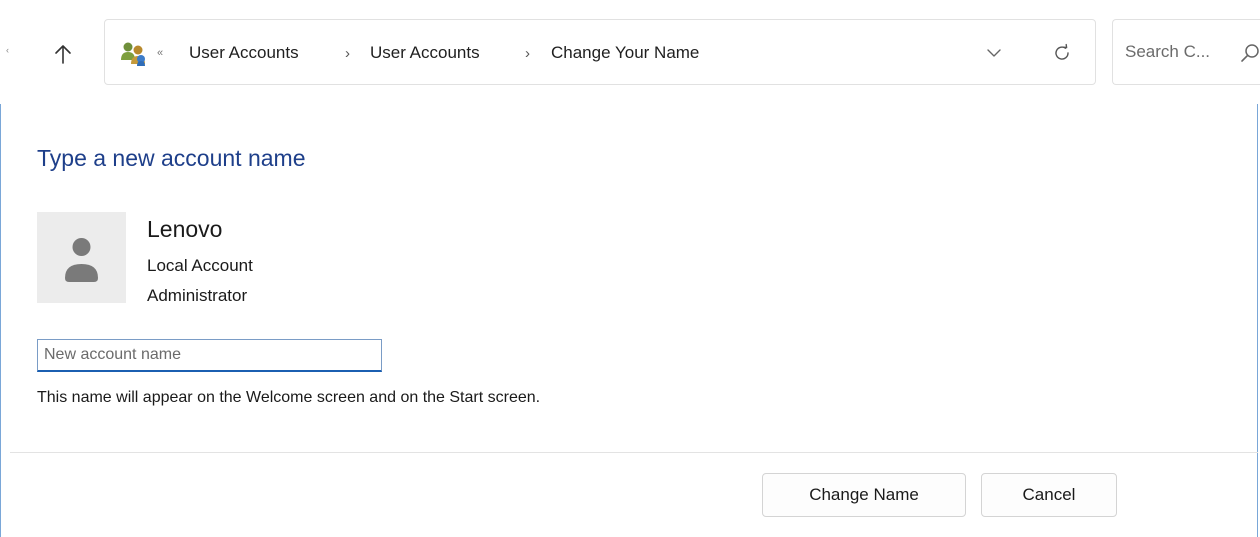 Image resolution: width=1260 pixels, height=537 pixels. What do you see at coordinates (864, 495) in the screenshot?
I see `change-name-button: Change Name` at bounding box center [864, 495].